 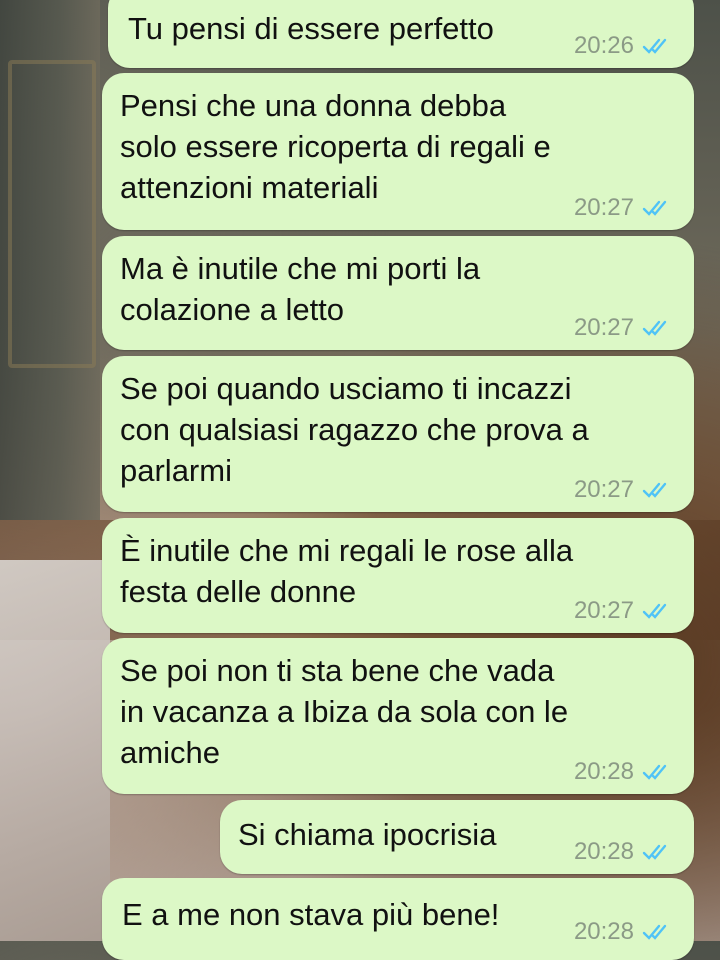 I want to click on message-bubble: Tu pensi di essere perfetto 20:26, so click(x=401, y=34).